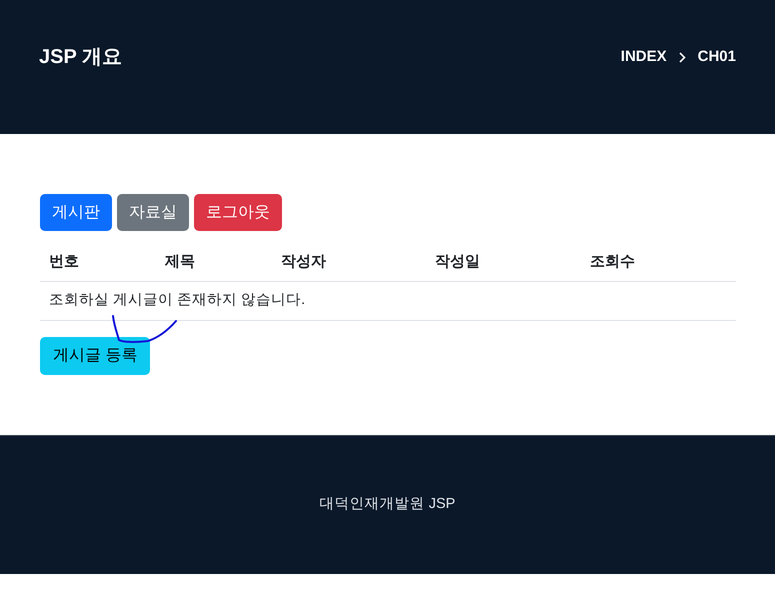 The width and height of the screenshot is (775, 614). I want to click on column-header: 번호, so click(98, 262).